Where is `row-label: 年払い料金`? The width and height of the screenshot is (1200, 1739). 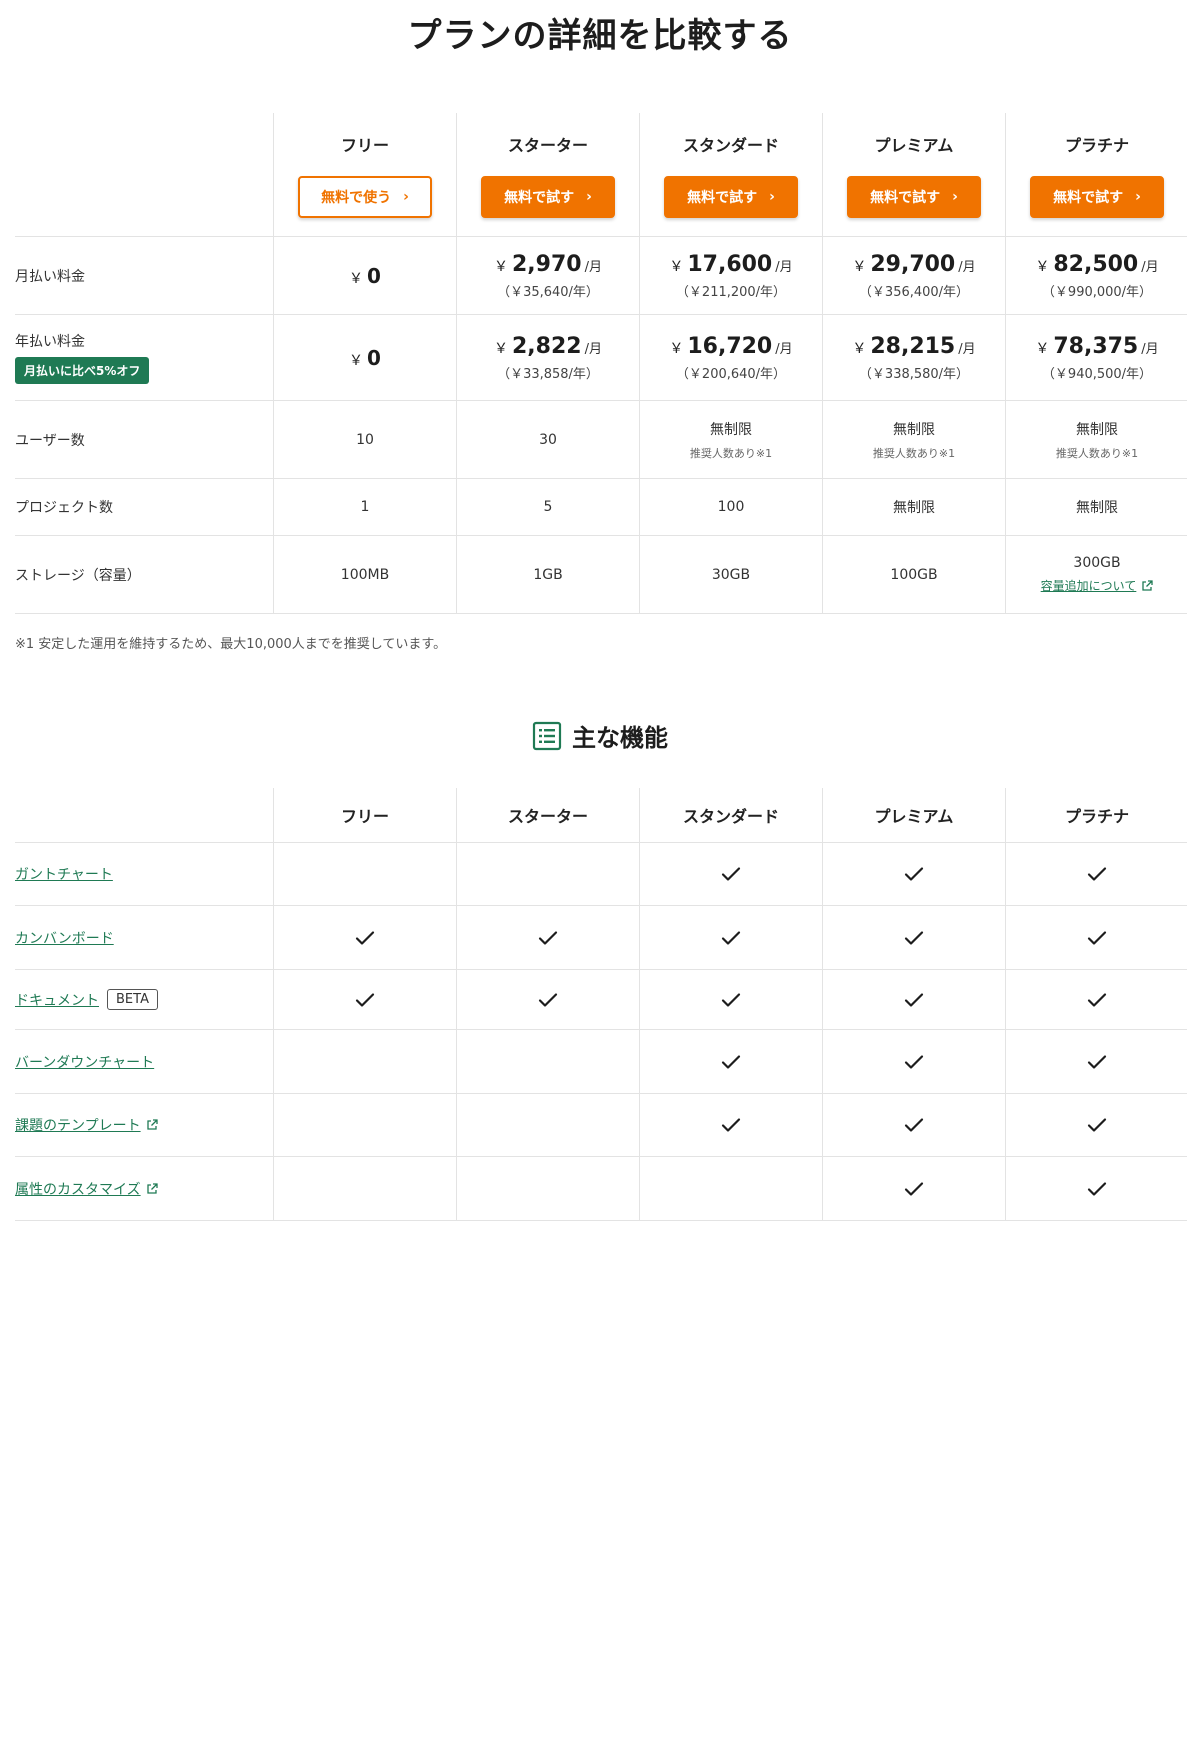
row-label: 年払い料金 is located at coordinates (50, 342).